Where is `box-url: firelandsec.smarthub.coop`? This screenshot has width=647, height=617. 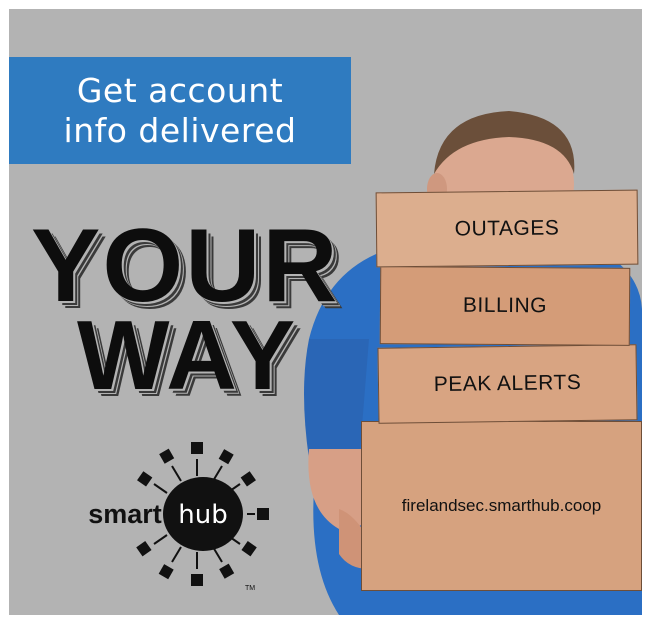 box-url: firelandsec.smarthub.coop is located at coordinates (501, 506).